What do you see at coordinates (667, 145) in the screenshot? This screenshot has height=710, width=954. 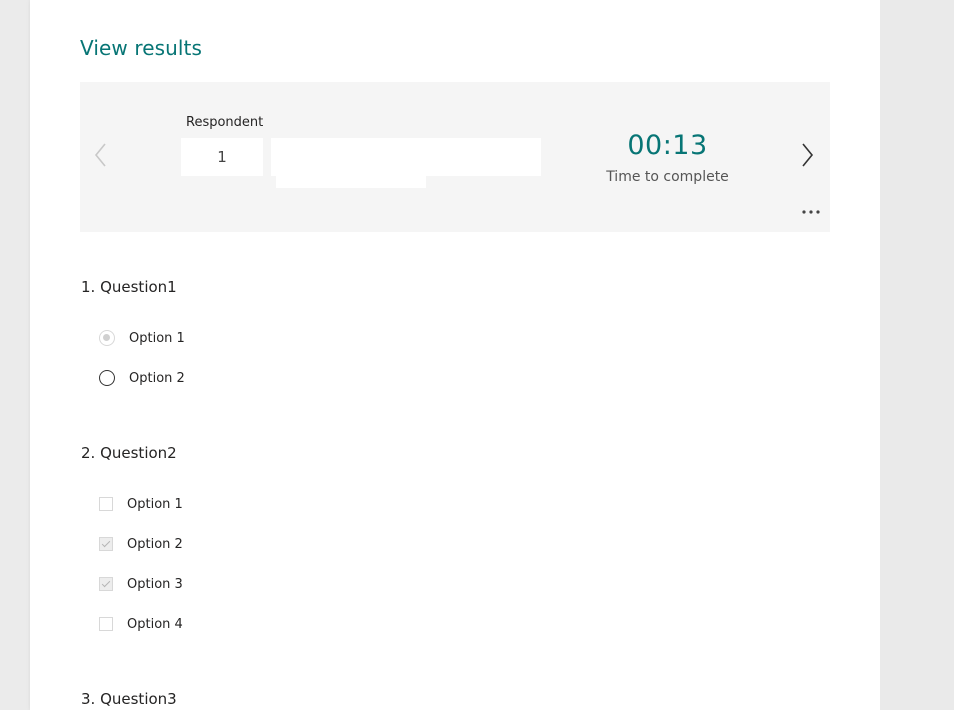 I see `time-to-complete-value: 00:13` at bounding box center [667, 145].